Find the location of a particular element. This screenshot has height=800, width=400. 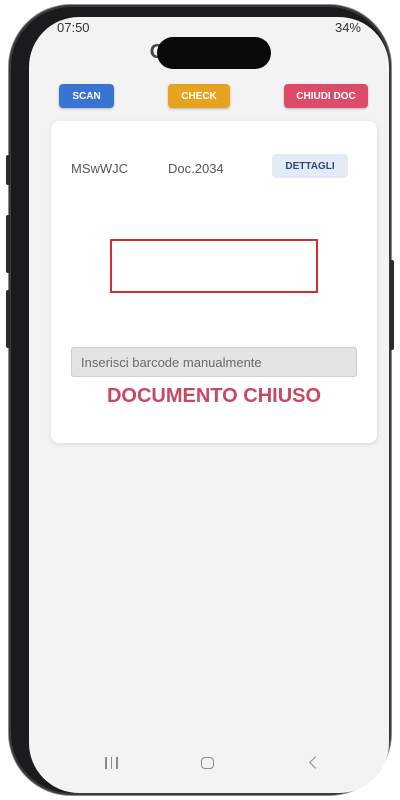

check-button: CHECK is located at coordinates (199, 96).